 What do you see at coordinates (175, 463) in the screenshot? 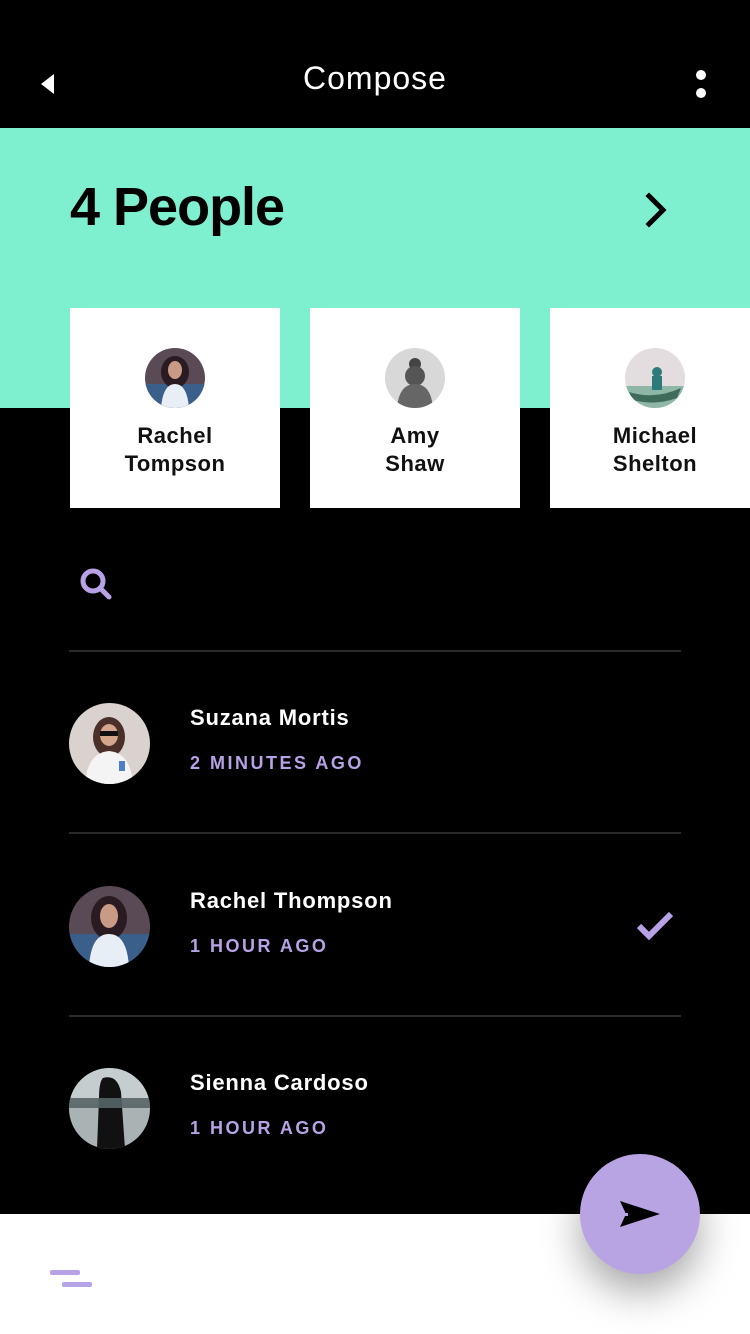
I see `card-last-name: Tompson` at bounding box center [175, 463].